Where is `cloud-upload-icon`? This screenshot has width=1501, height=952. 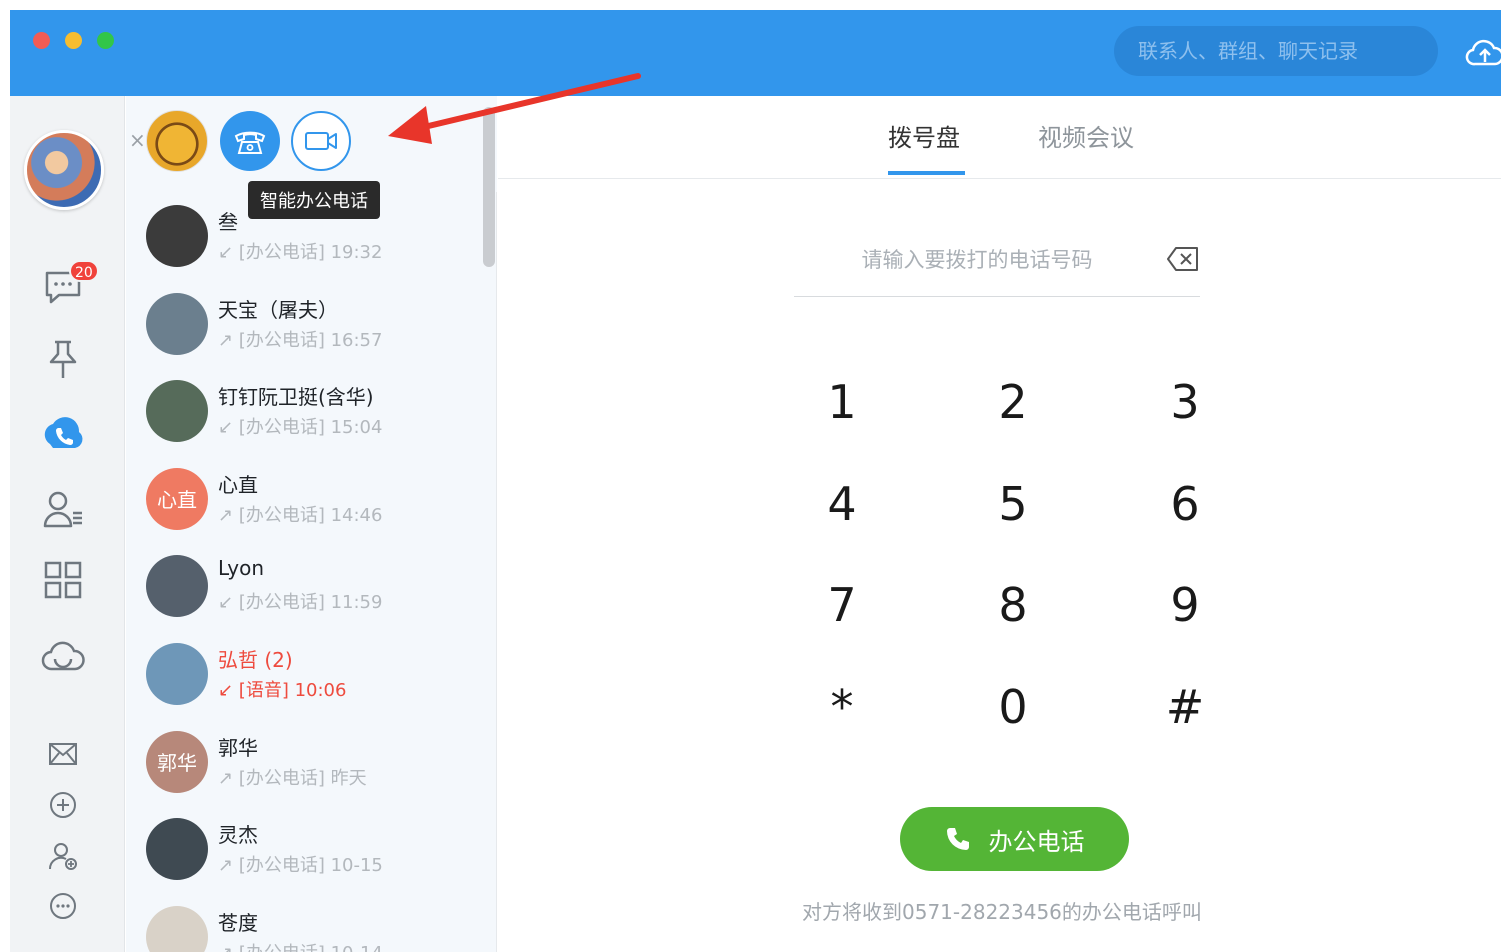
cloud-upload-icon is located at coordinates (1483, 52).